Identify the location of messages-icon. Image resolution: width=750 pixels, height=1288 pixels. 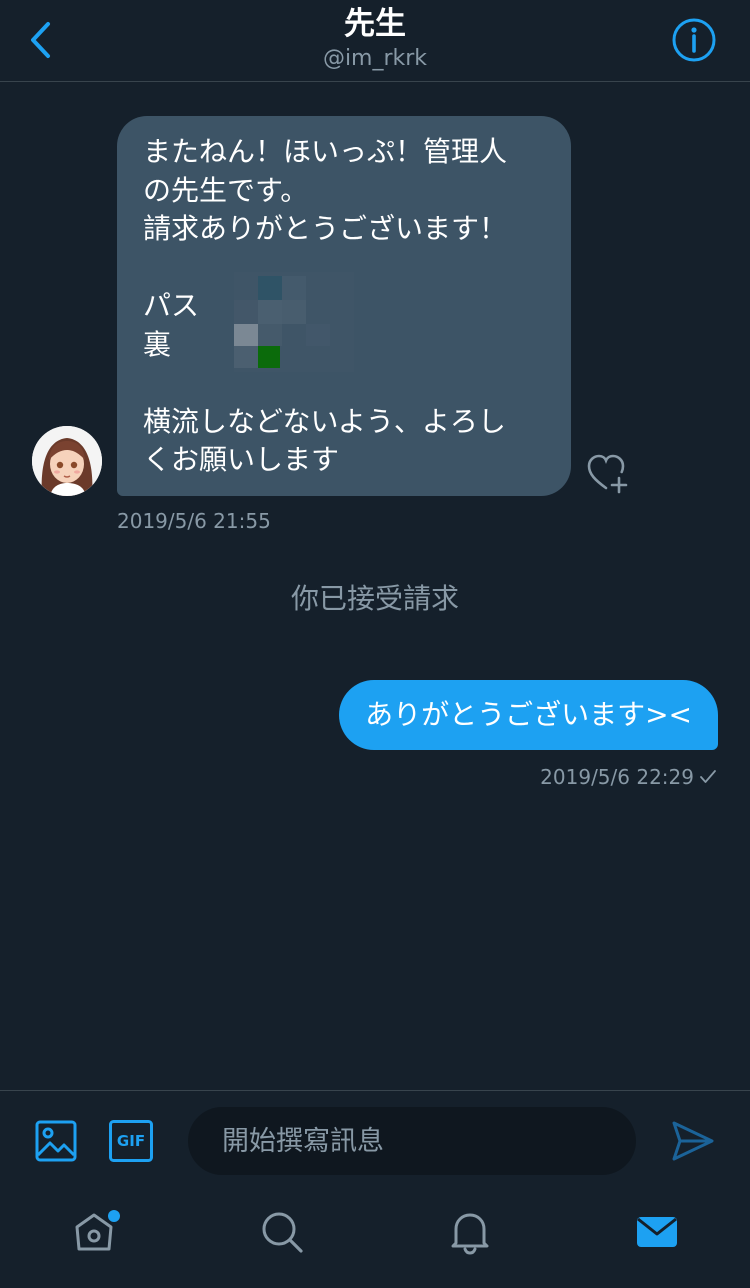
(657, 1232).